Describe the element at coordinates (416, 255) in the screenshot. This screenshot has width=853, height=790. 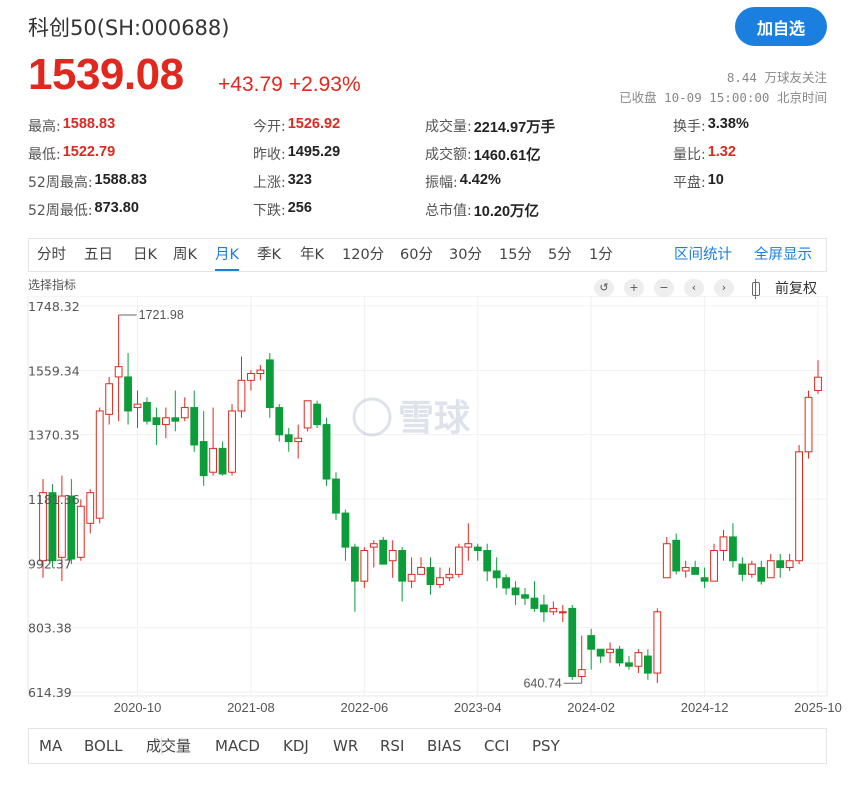
I see `tab-8: 60分` at that location.